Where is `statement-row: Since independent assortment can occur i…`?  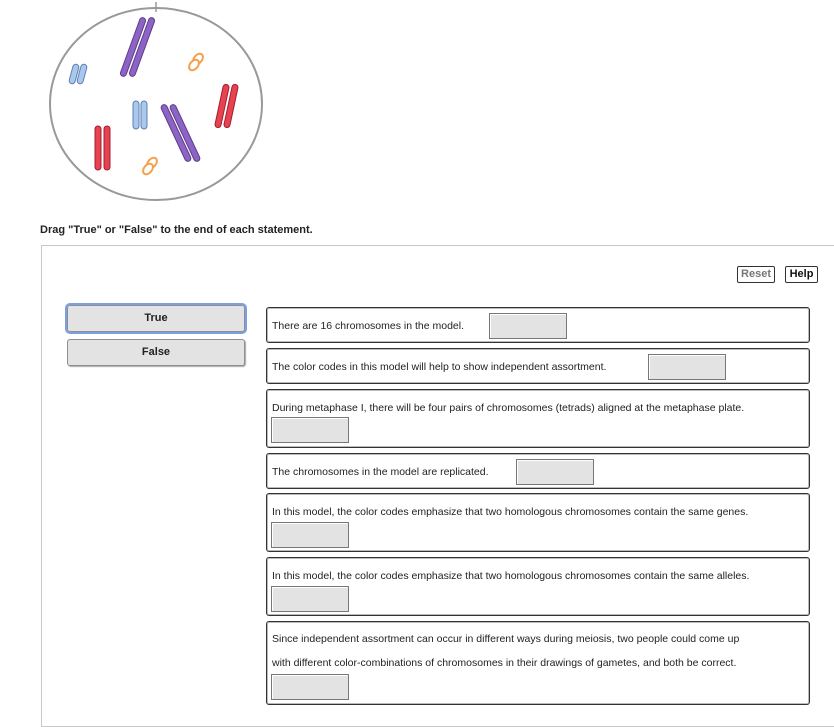 statement-row: Since independent assortment can occur i… is located at coordinates (538, 663).